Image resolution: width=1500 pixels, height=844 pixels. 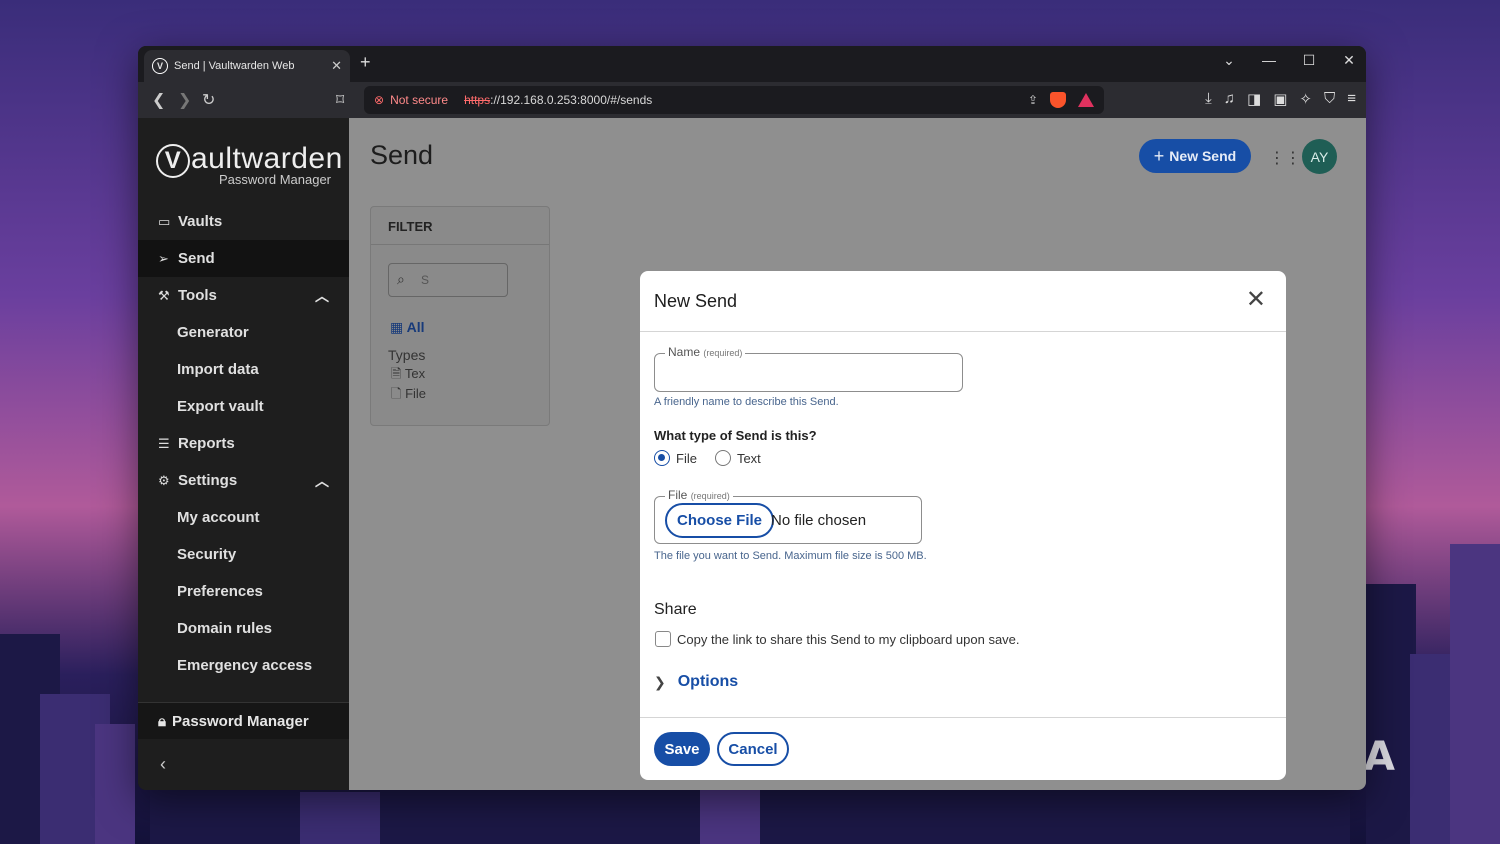 What do you see at coordinates (819, 520) in the screenshot?
I see `no-file-chosen-text: No file chosen` at bounding box center [819, 520].